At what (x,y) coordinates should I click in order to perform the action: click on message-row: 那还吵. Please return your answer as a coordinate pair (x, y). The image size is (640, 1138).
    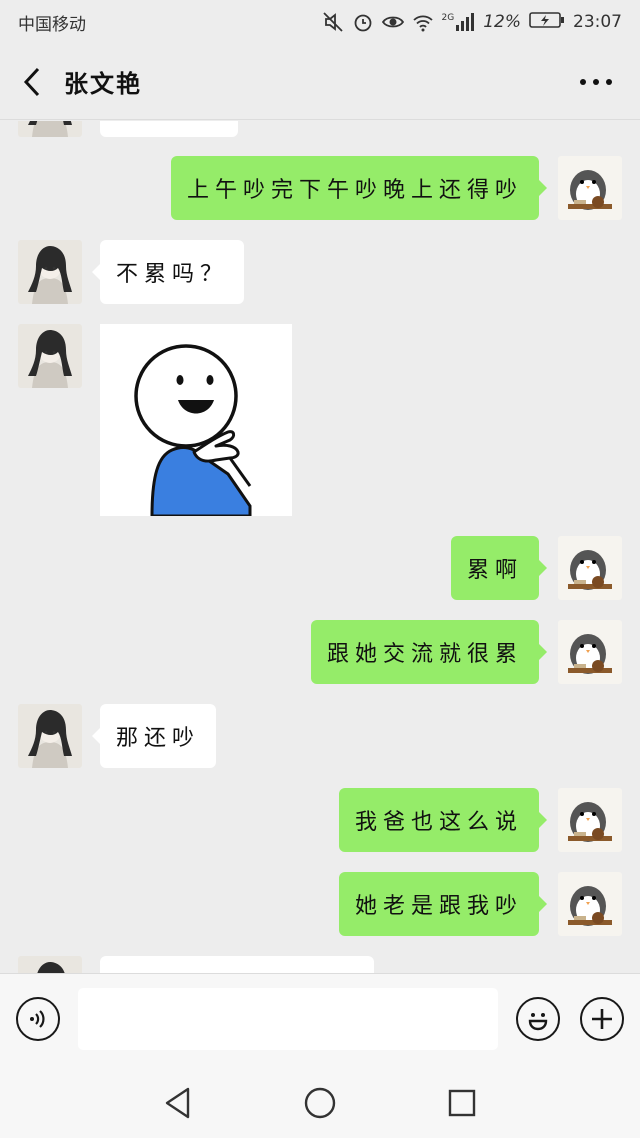
    Looking at the image, I should click on (320, 736).